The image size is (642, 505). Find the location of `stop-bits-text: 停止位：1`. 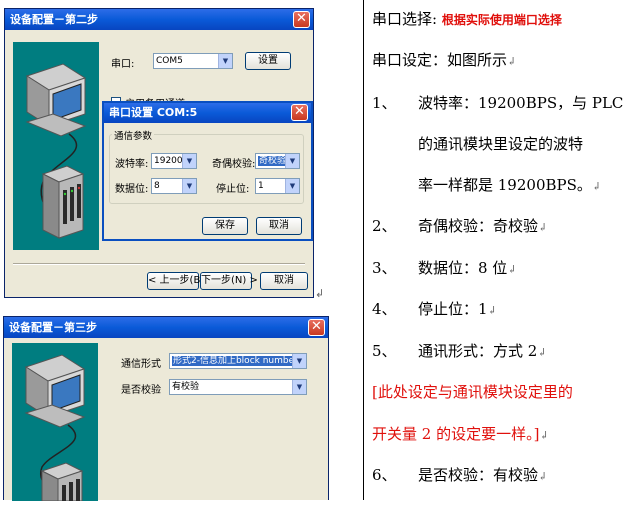

stop-bits-text: 停止位：1 is located at coordinates (453, 309).